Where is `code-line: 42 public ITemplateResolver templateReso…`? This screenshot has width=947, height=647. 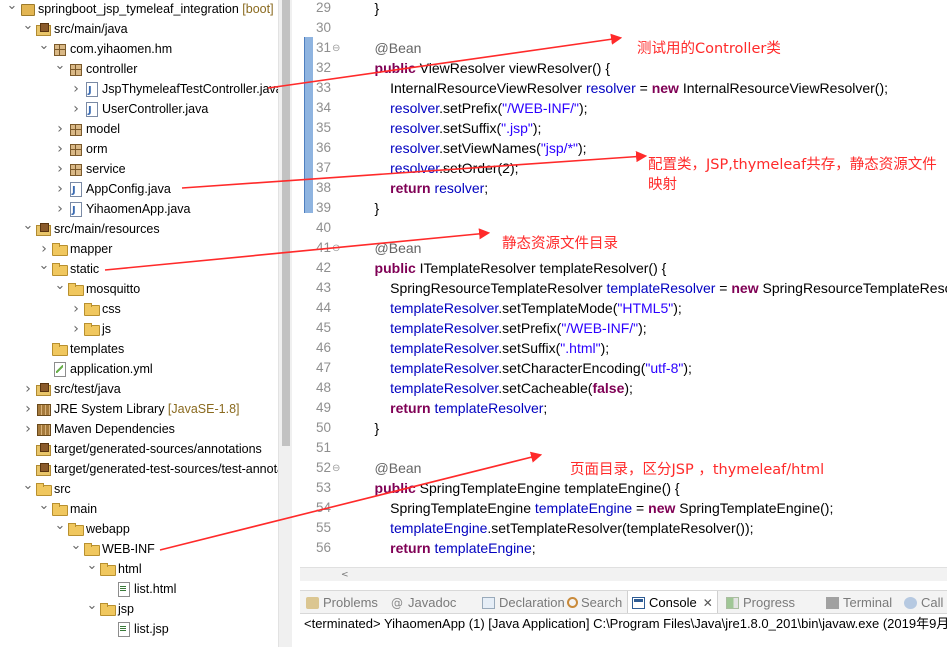 code-line: 42 public ITemplateResolver templateReso… is located at coordinates (623, 268).